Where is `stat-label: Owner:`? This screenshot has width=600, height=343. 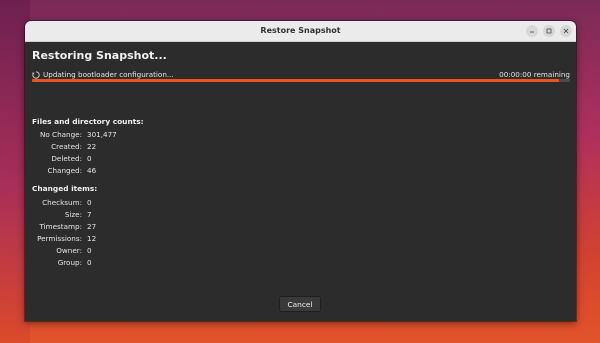
stat-label: Owner: is located at coordinates (69, 250).